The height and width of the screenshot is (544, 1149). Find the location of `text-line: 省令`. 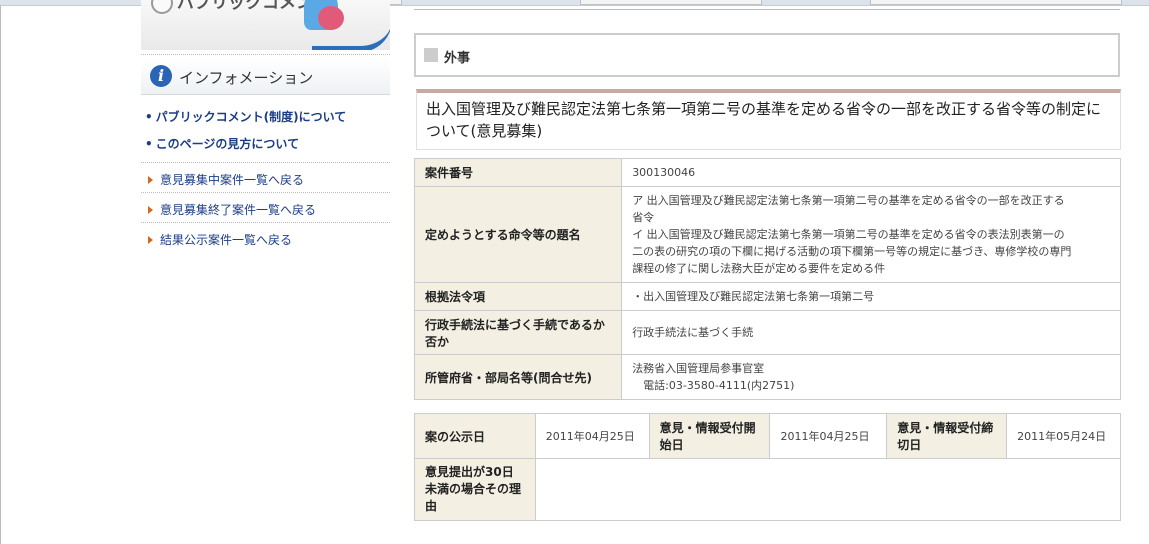

text-line: 省令 is located at coordinates (643, 217).